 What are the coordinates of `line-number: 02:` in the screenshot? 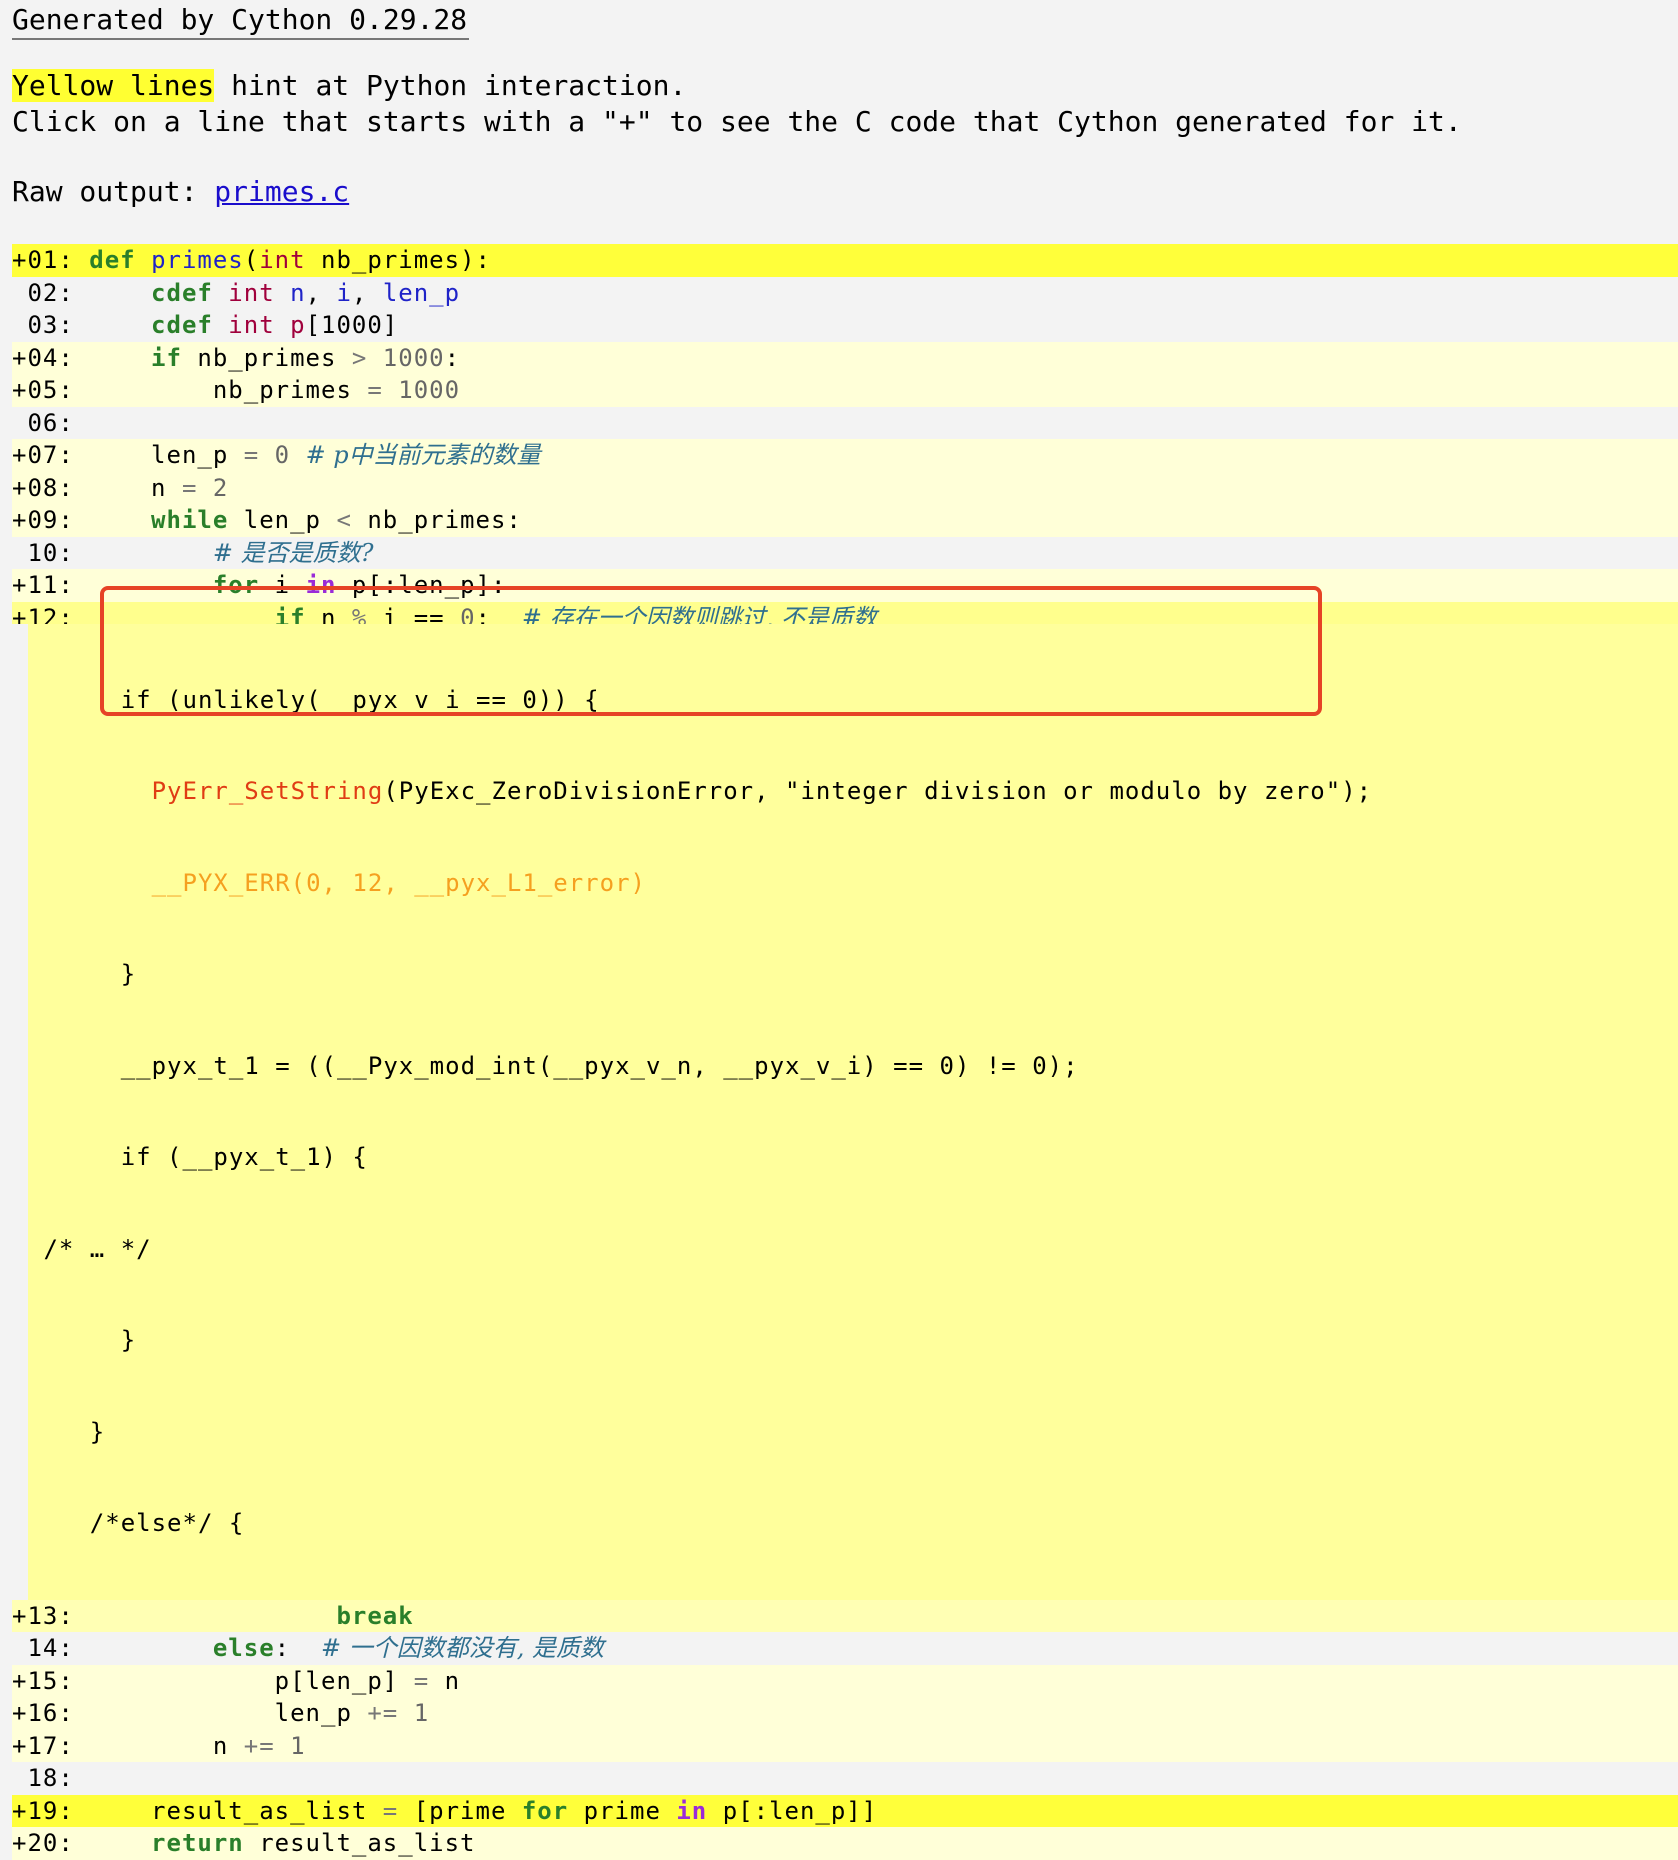 It's located at (51, 292).